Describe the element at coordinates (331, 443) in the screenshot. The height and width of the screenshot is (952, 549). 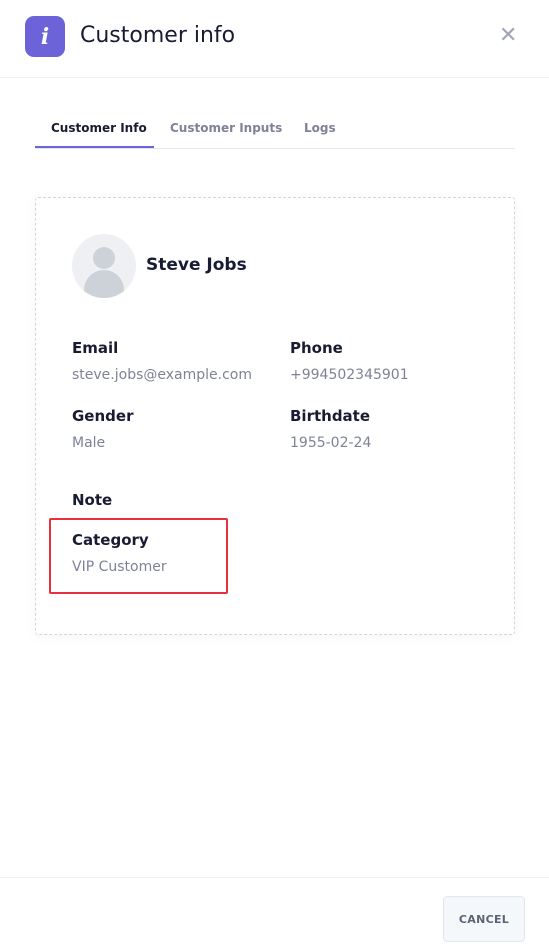
I see `birthdate-value: 1955-02-24` at that location.